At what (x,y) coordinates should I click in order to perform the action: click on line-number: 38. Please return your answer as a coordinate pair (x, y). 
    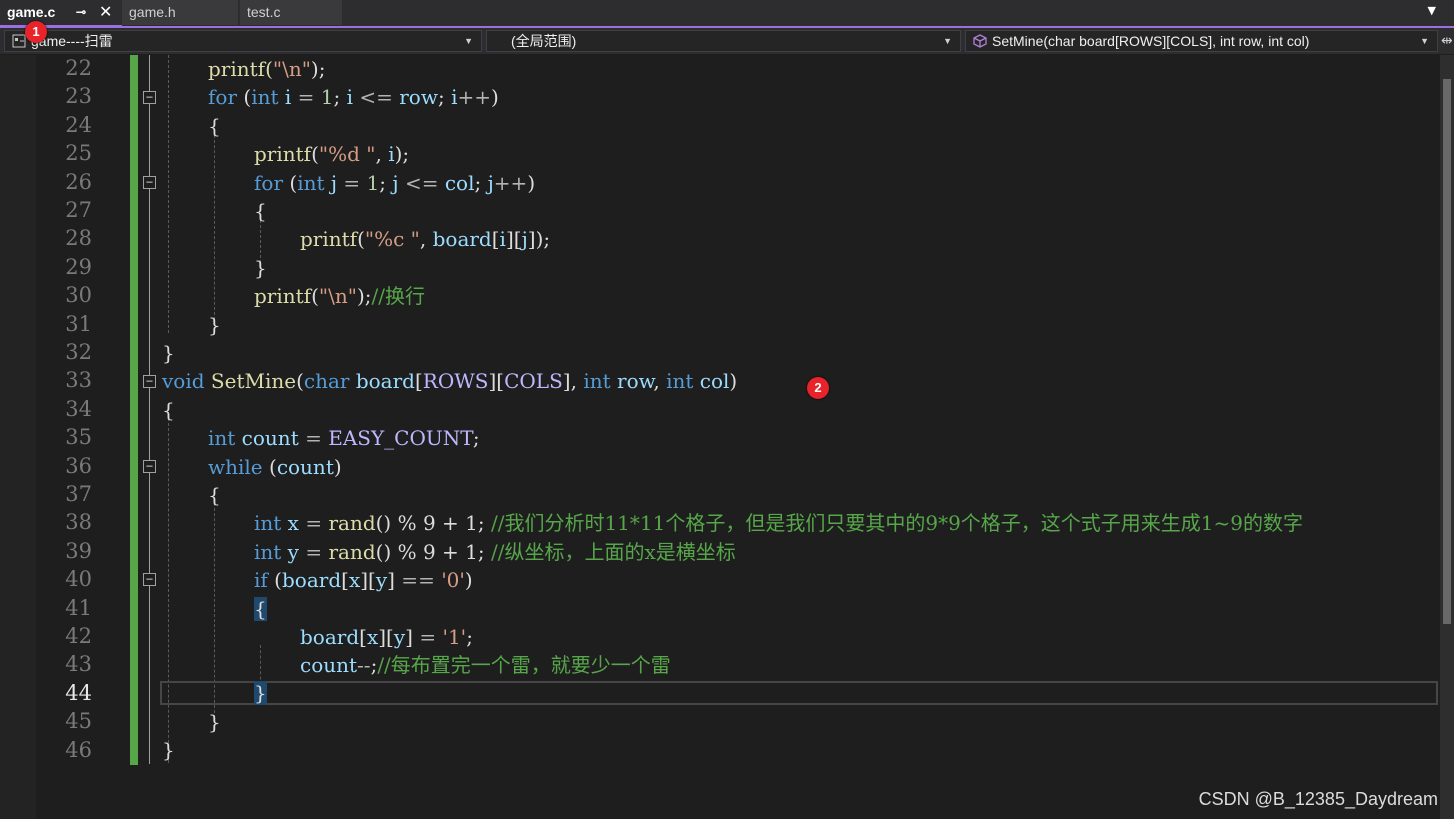
    Looking at the image, I should click on (78, 522).